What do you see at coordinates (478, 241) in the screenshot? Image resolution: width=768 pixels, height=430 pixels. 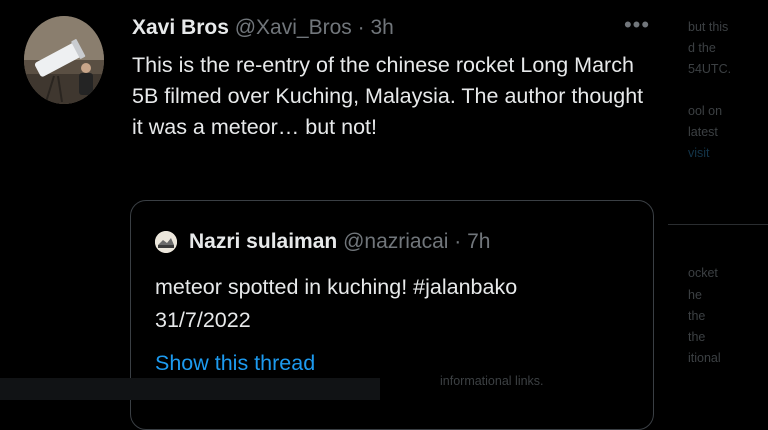 I see `quoted-timestamp: 7h` at bounding box center [478, 241].